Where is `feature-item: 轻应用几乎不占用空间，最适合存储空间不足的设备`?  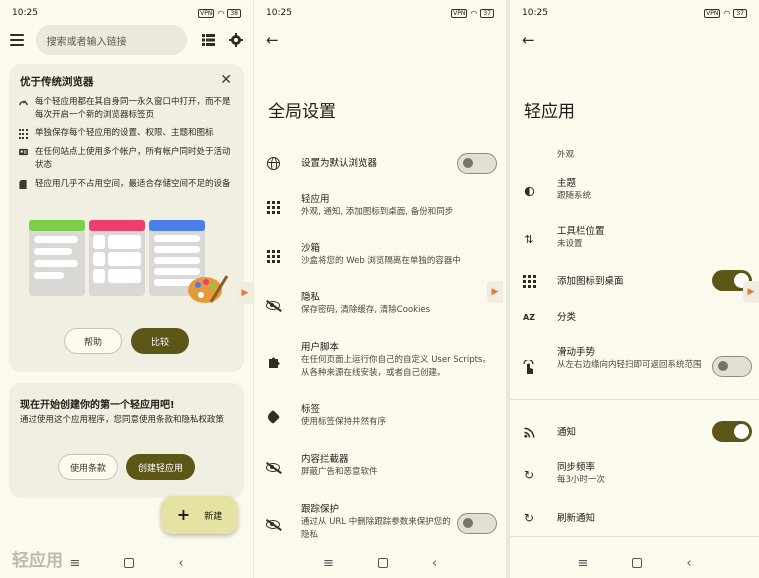 feature-item: 轻应用几乎不占用空间，最适合存储空间不足的设备 is located at coordinates (127, 184).